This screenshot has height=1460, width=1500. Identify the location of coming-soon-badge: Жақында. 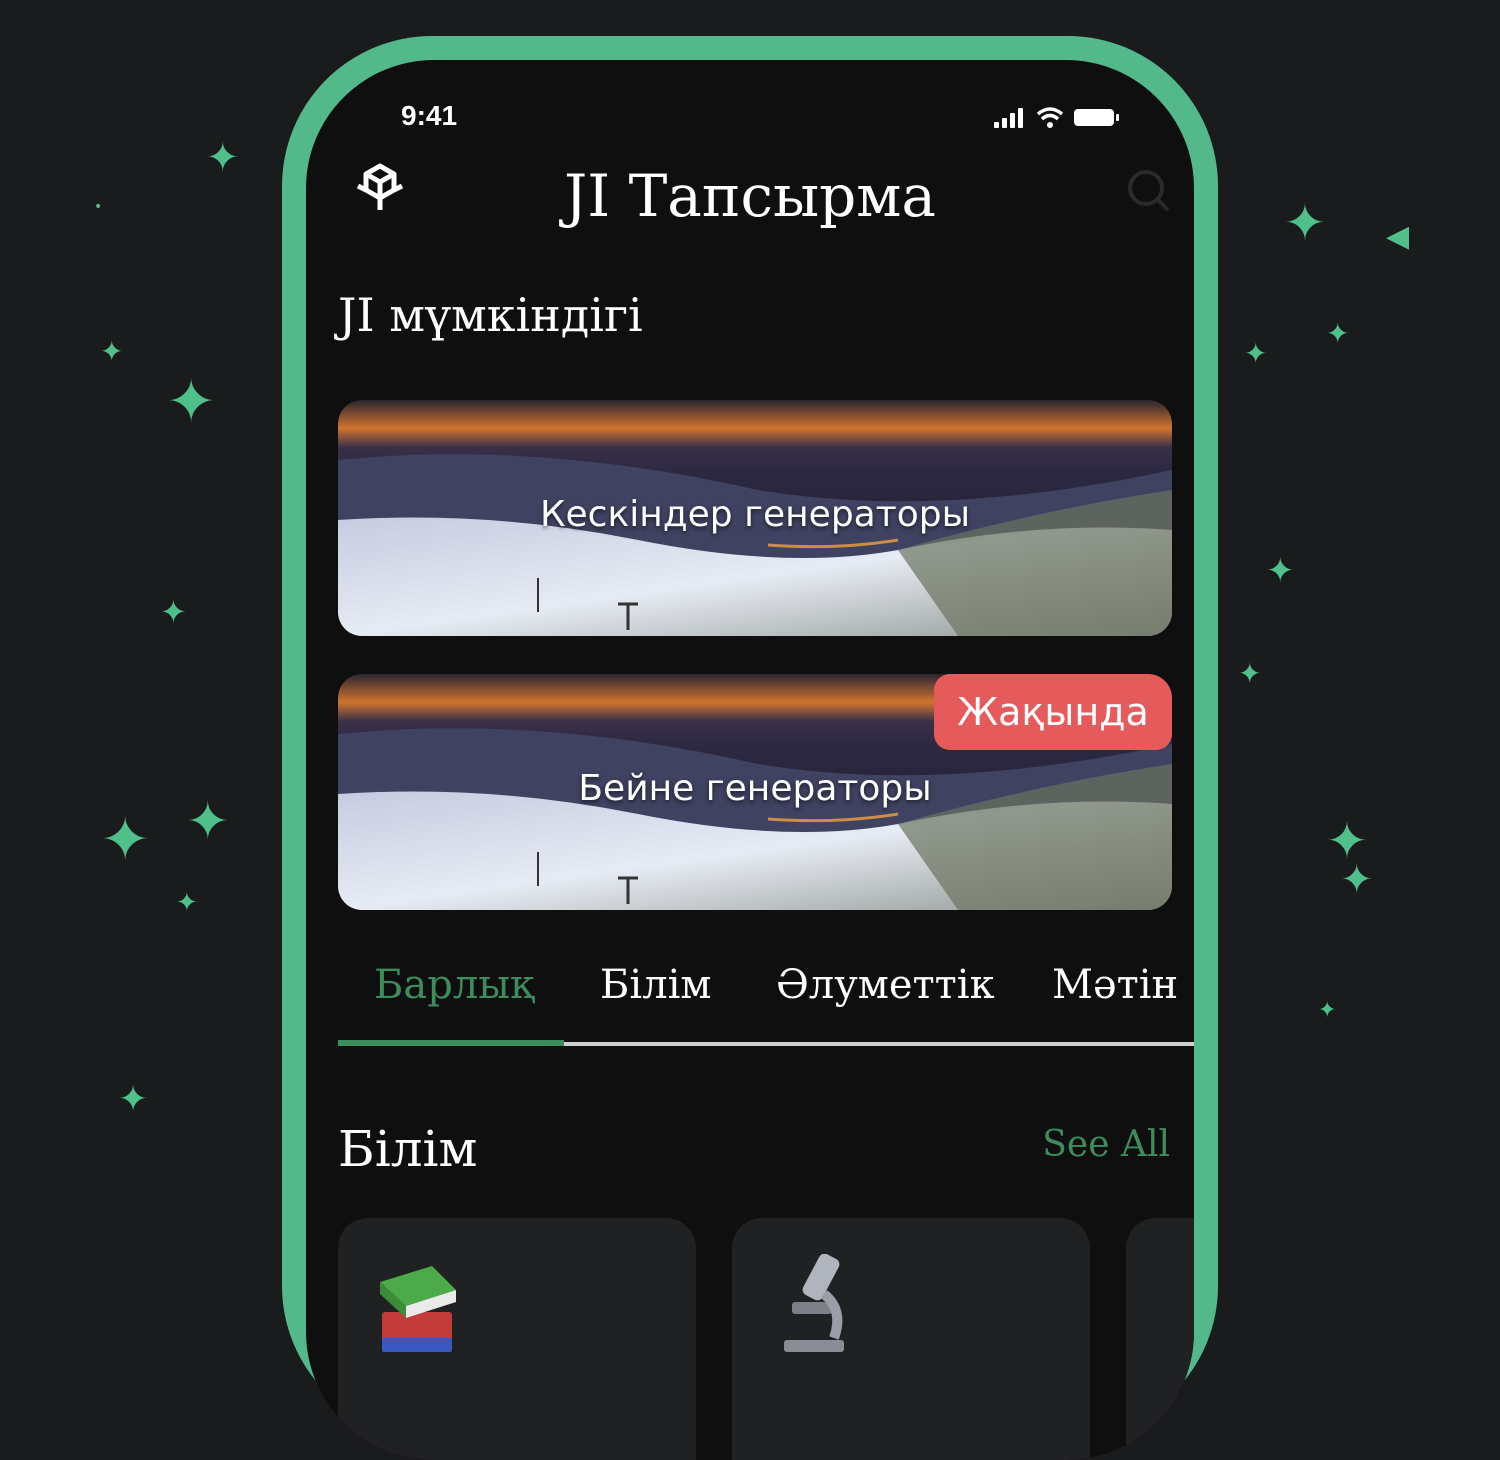
(1053, 712).